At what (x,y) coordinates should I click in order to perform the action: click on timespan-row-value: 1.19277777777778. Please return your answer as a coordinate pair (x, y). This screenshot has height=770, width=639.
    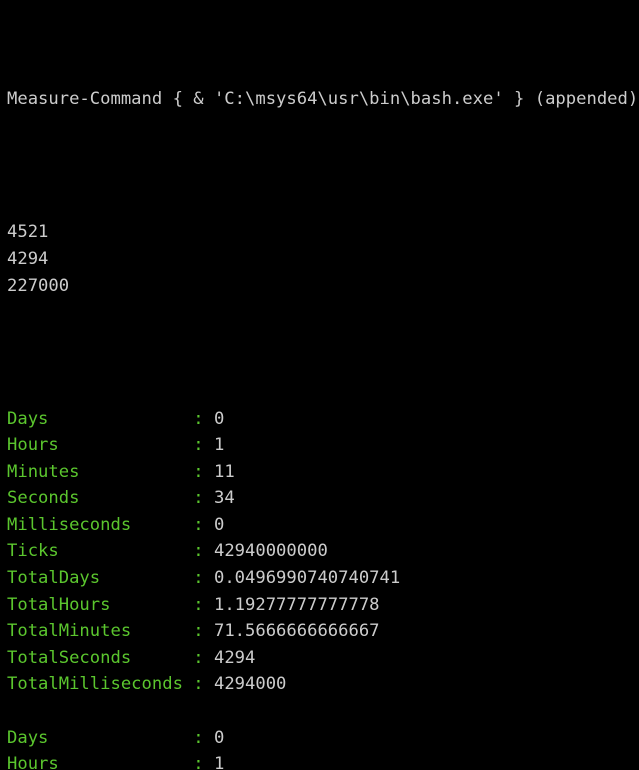
    Looking at the image, I should click on (296, 604).